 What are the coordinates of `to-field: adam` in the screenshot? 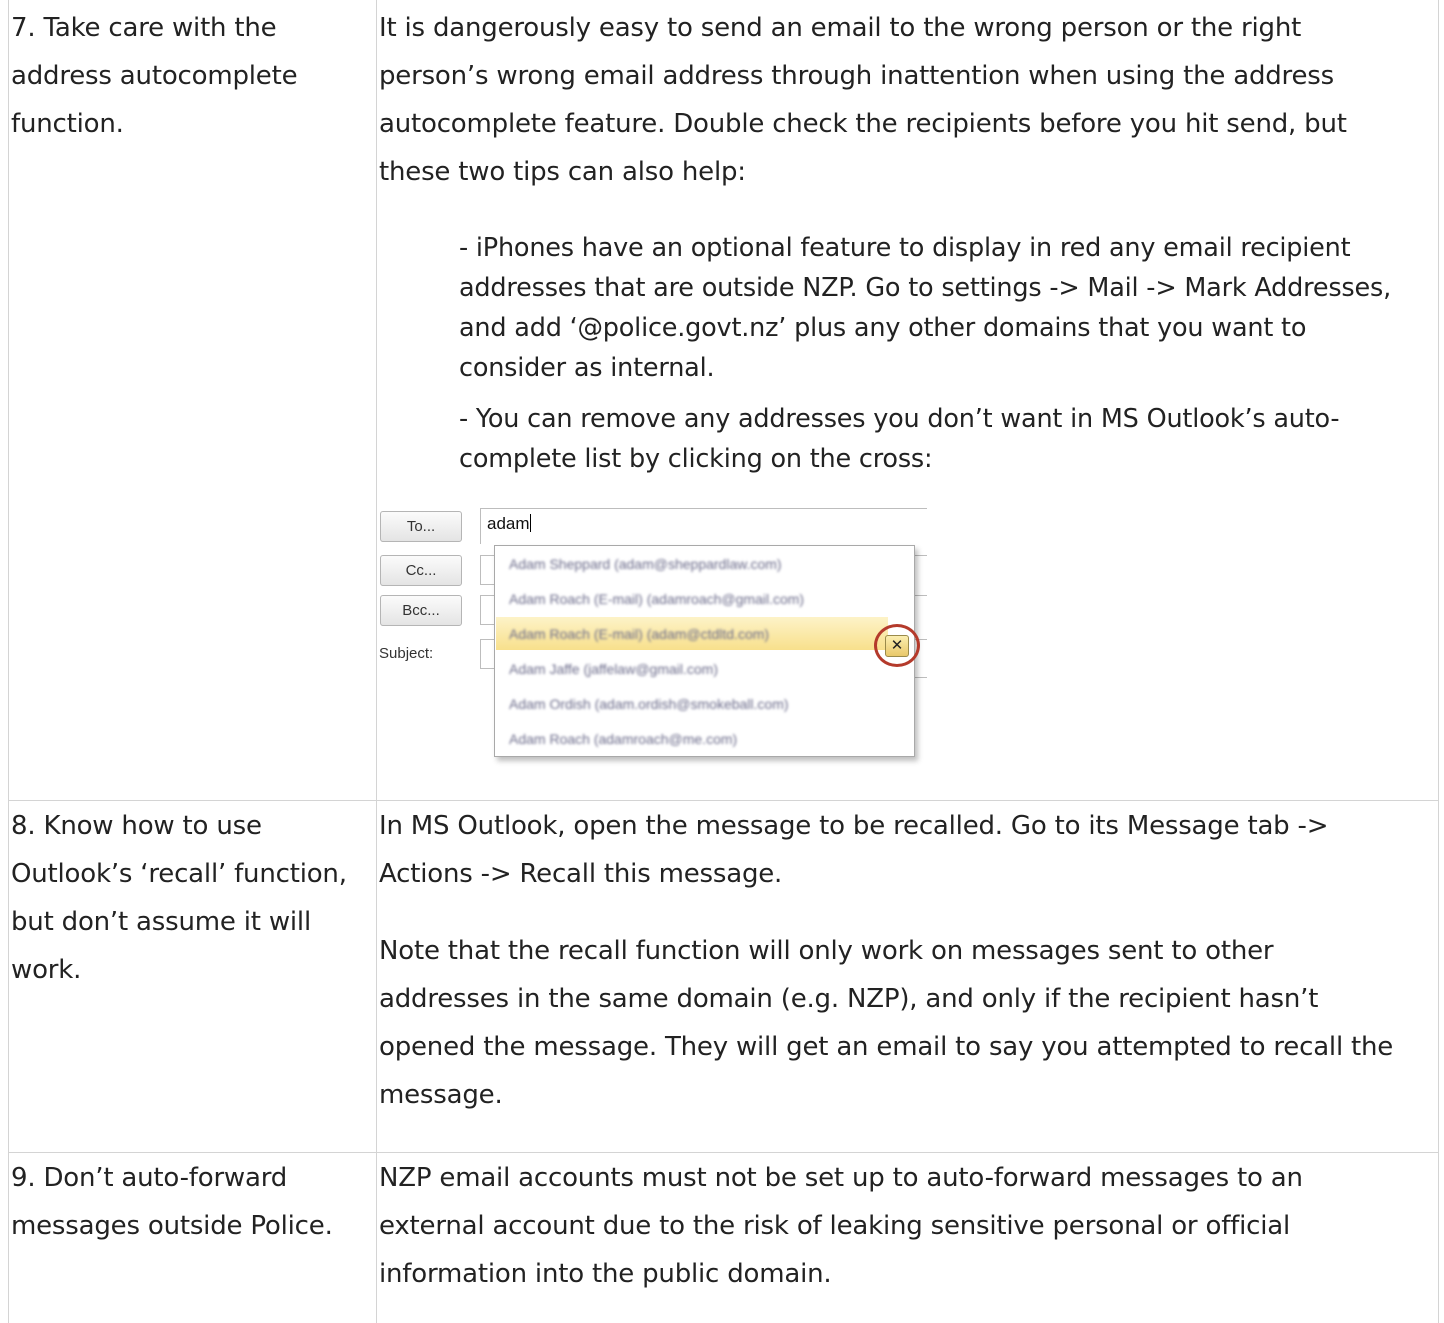 It's located at (703, 526).